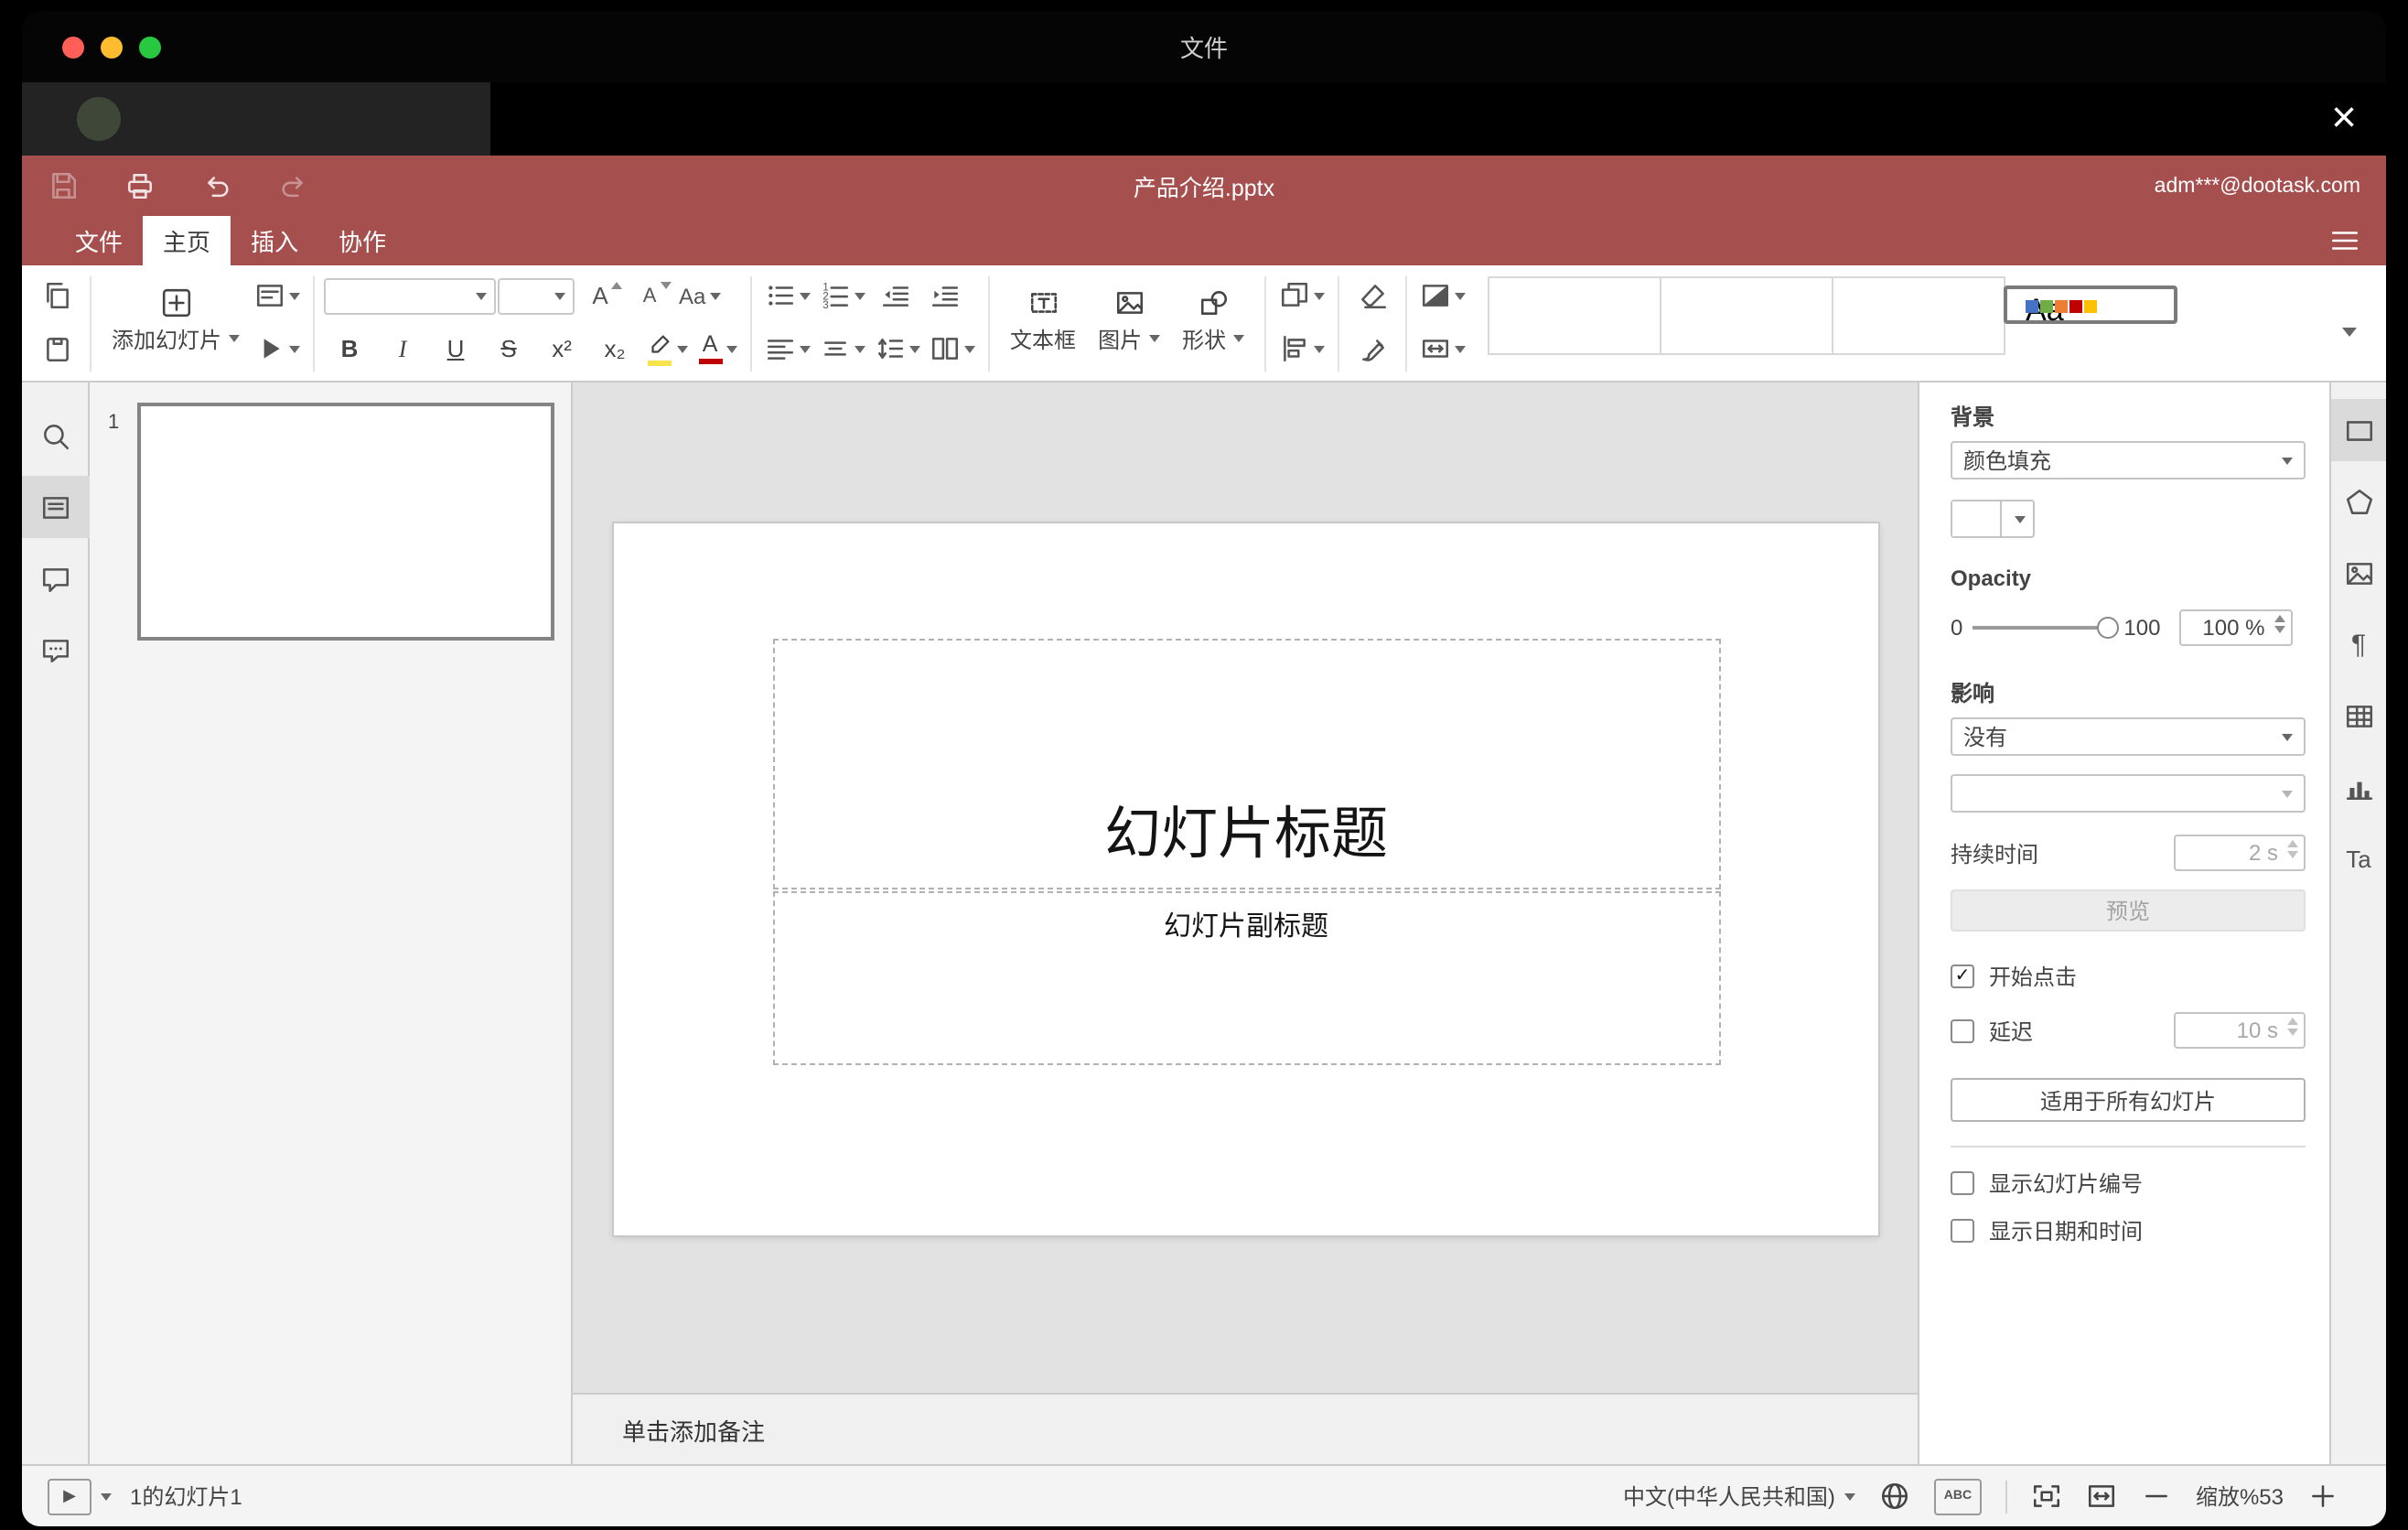 The height and width of the screenshot is (1530, 2408). Describe the element at coordinates (140, 185) in the screenshot. I see `print-button` at that location.